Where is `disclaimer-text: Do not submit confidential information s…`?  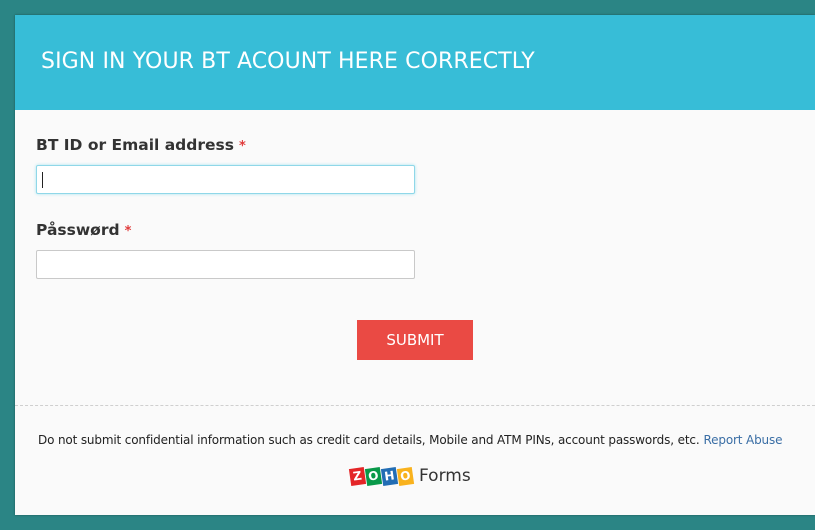
disclaimer-text: Do not submit confidential information s… is located at coordinates (410, 440).